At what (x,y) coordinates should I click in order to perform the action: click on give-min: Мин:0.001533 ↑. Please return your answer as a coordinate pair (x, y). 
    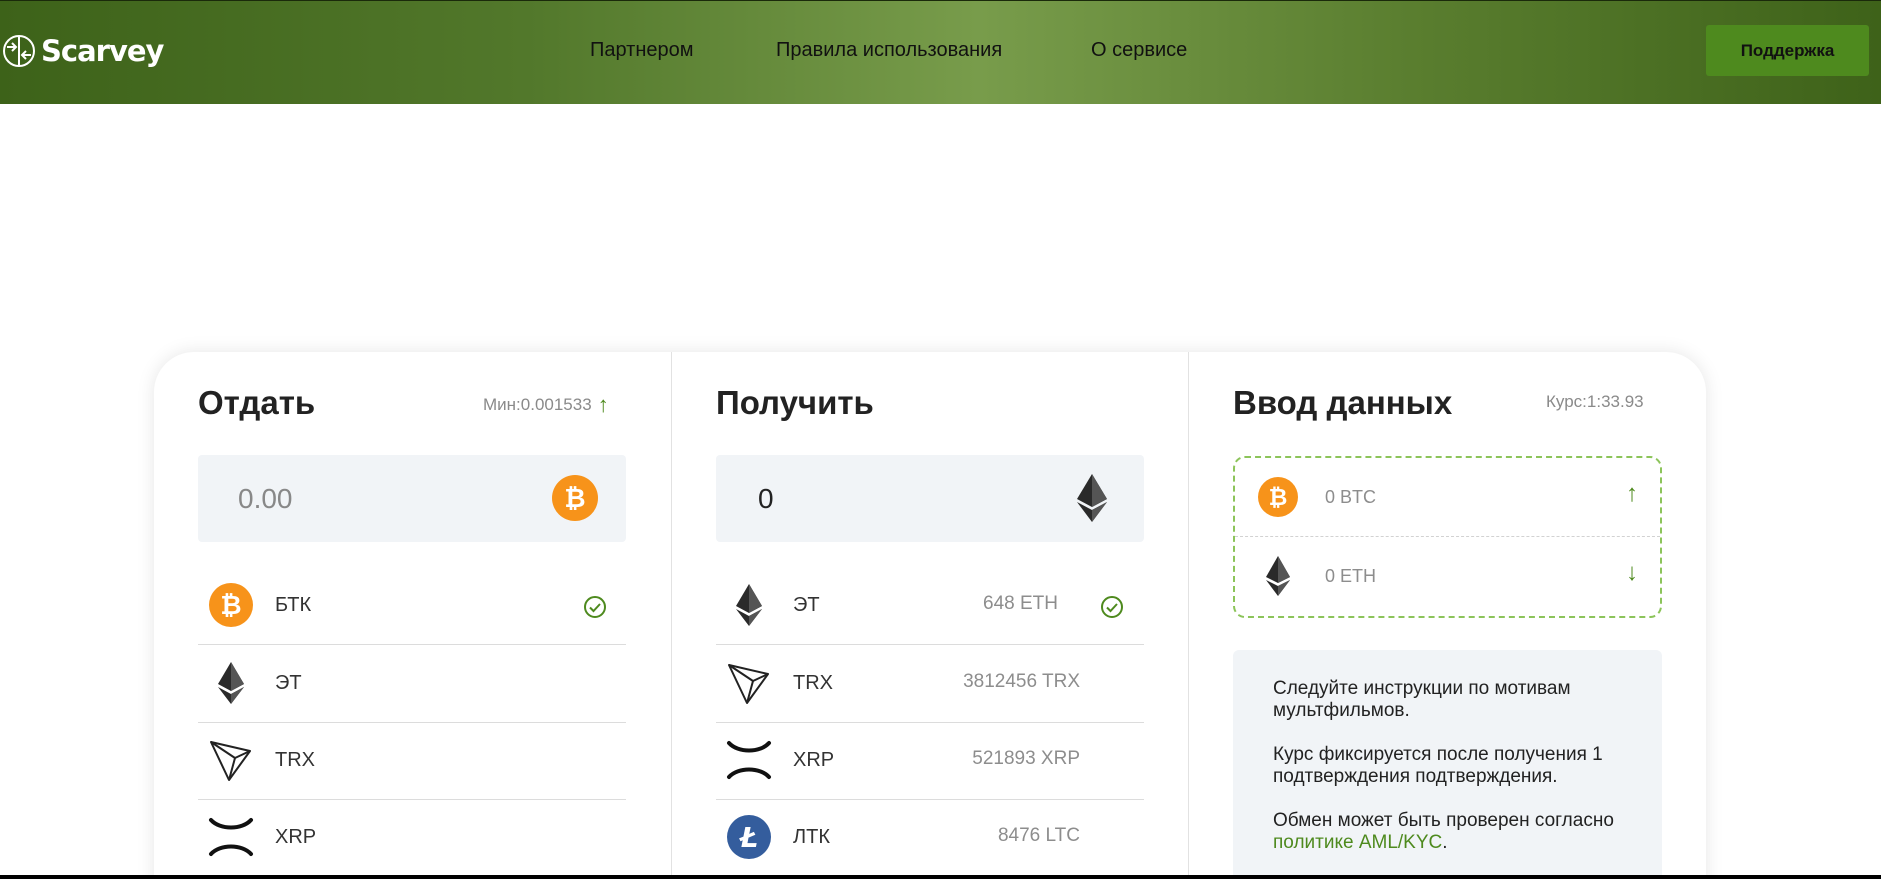
    Looking at the image, I should click on (546, 405).